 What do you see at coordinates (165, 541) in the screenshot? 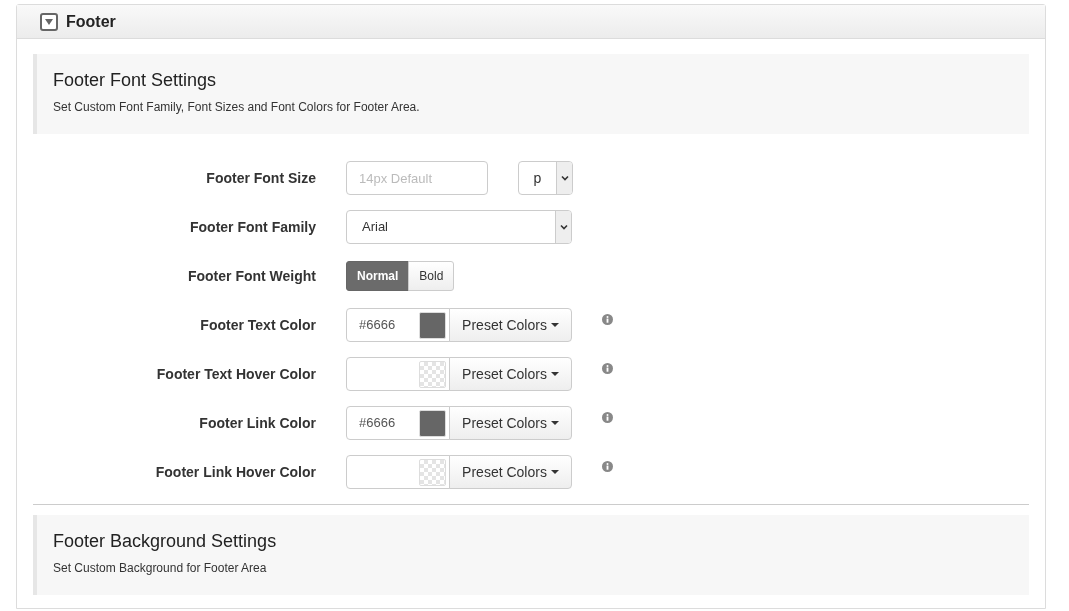
I see `section-title: Footer Background Settings` at bounding box center [165, 541].